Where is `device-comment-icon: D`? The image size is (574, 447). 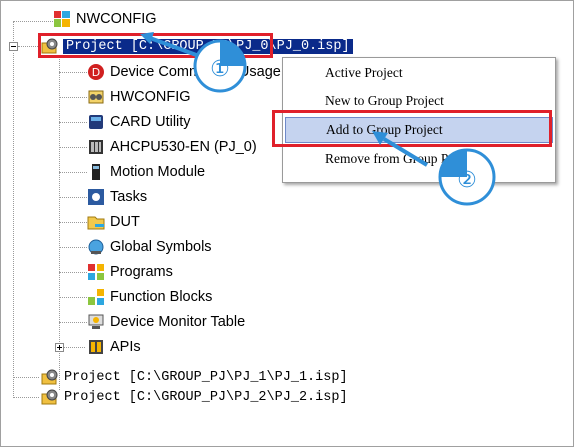 device-comment-icon: D is located at coordinates (96, 72).